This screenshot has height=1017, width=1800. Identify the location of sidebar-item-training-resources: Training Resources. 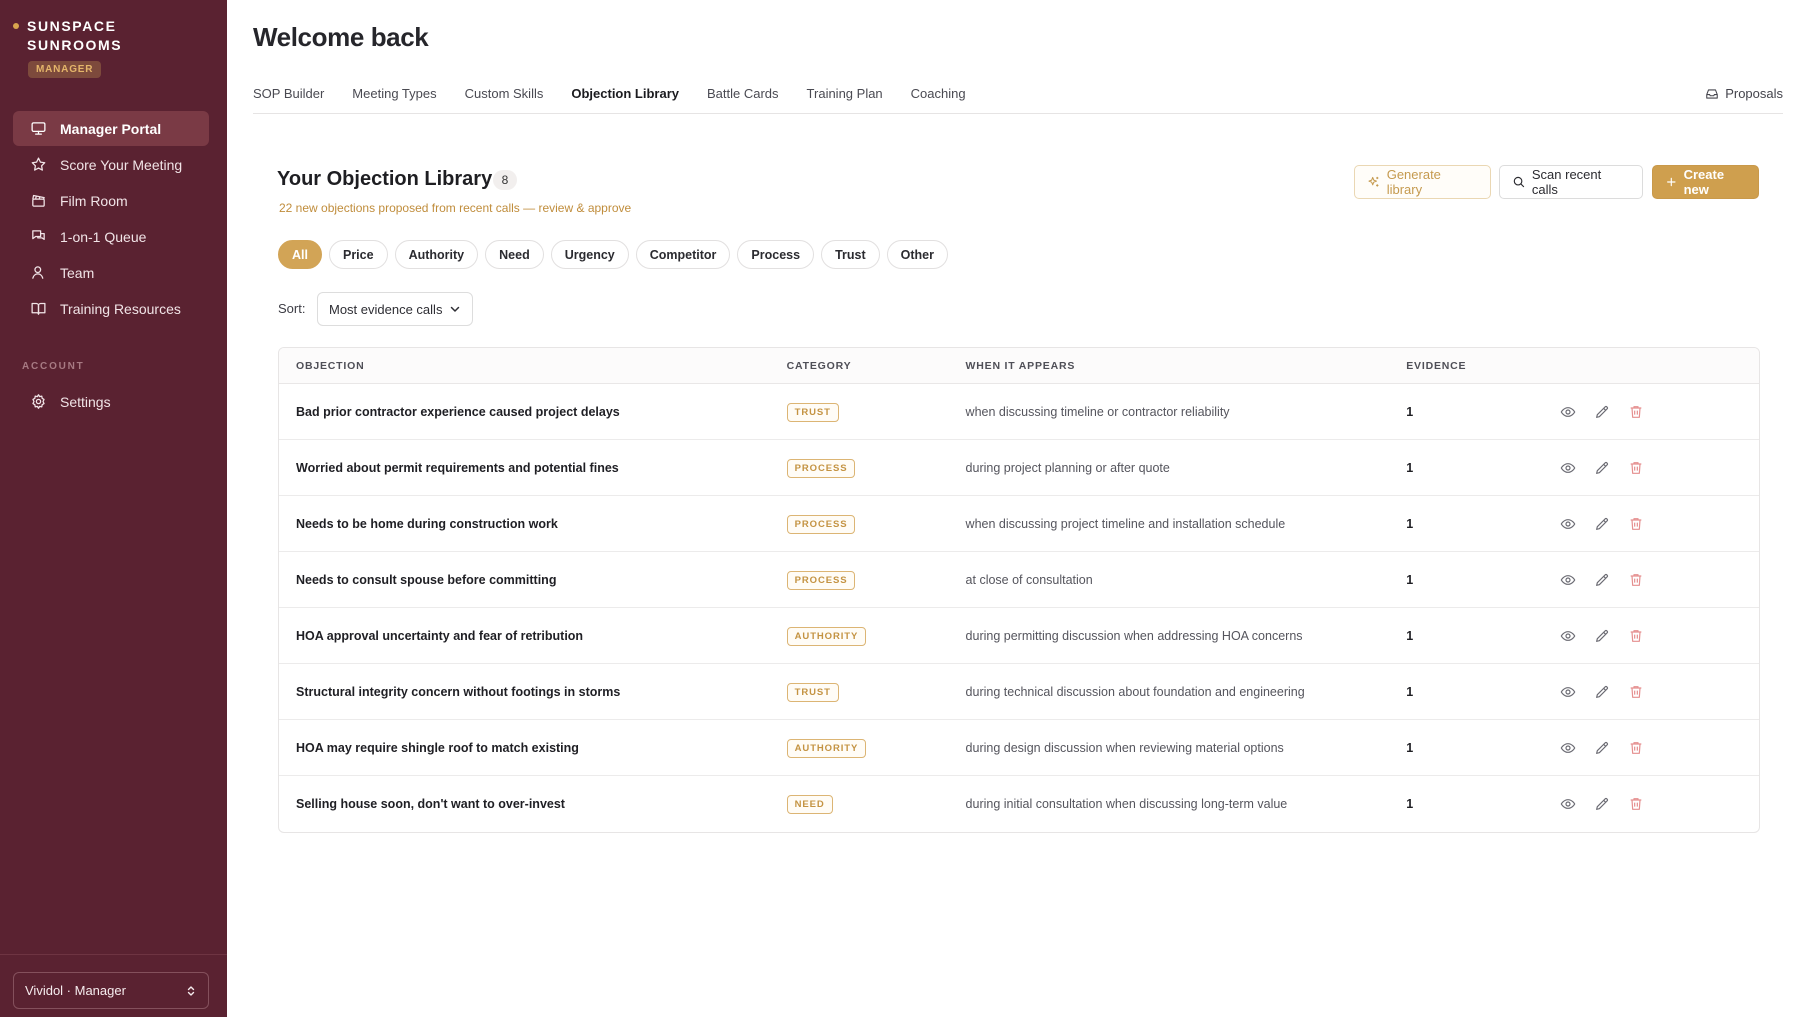
(111, 308).